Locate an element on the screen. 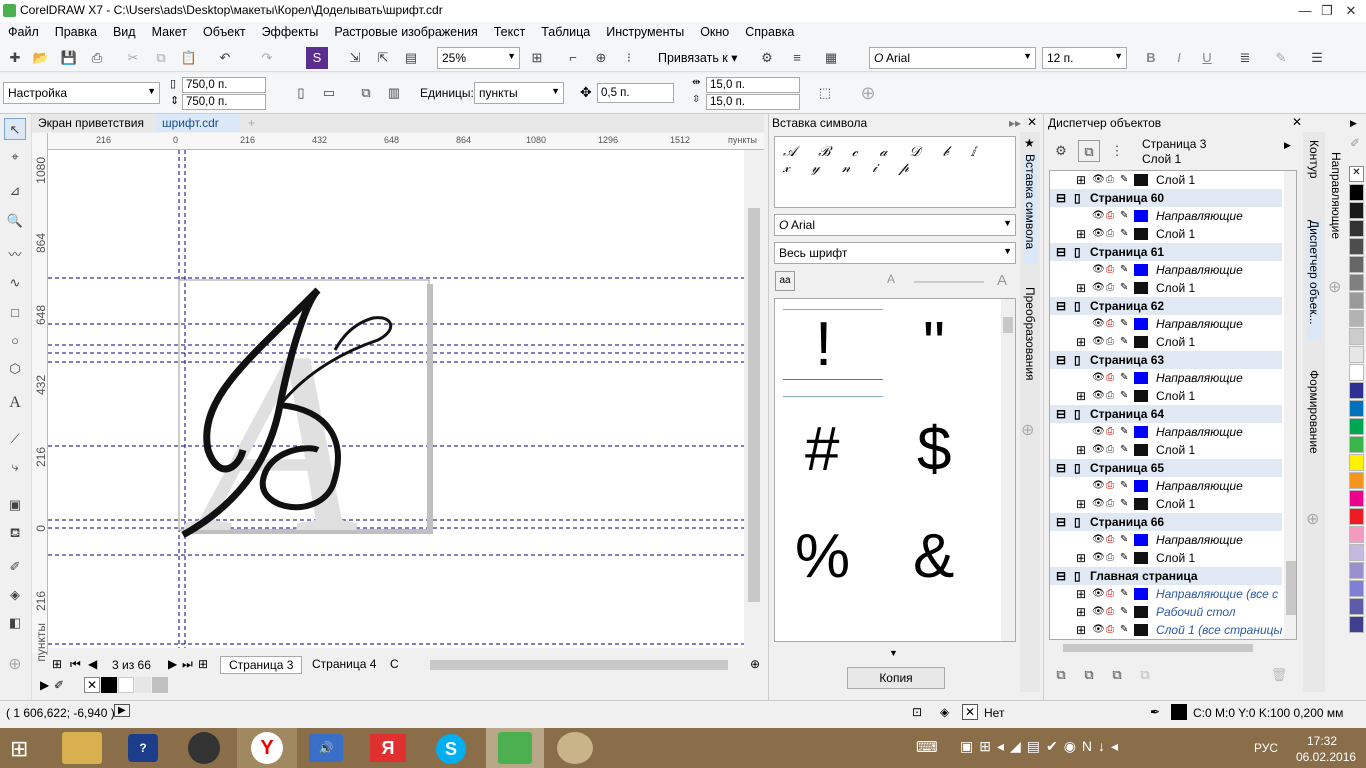  smart-fill-icon: ◧ is located at coordinates (15, 623).